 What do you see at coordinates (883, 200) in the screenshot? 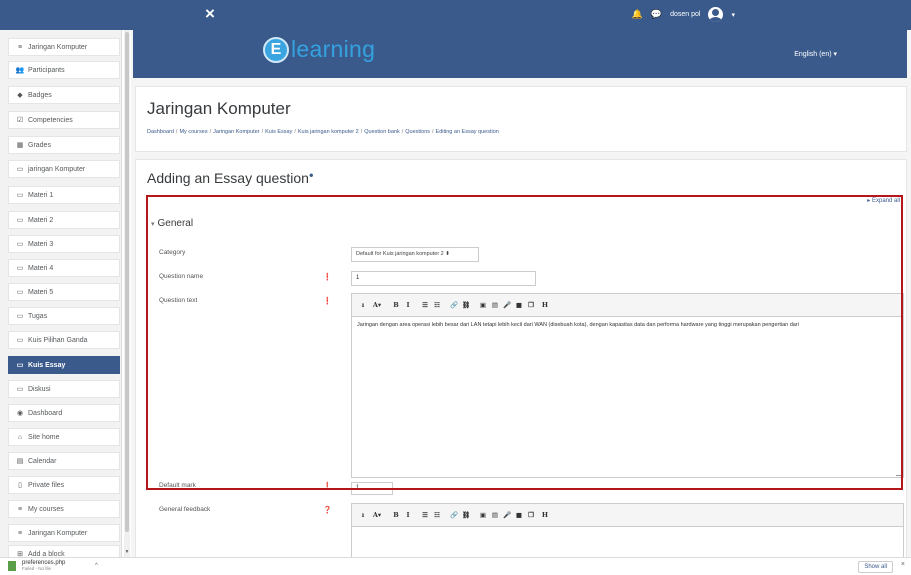
I see `expand-all-link: ▸ Expand all` at bounding box center [883, 200].